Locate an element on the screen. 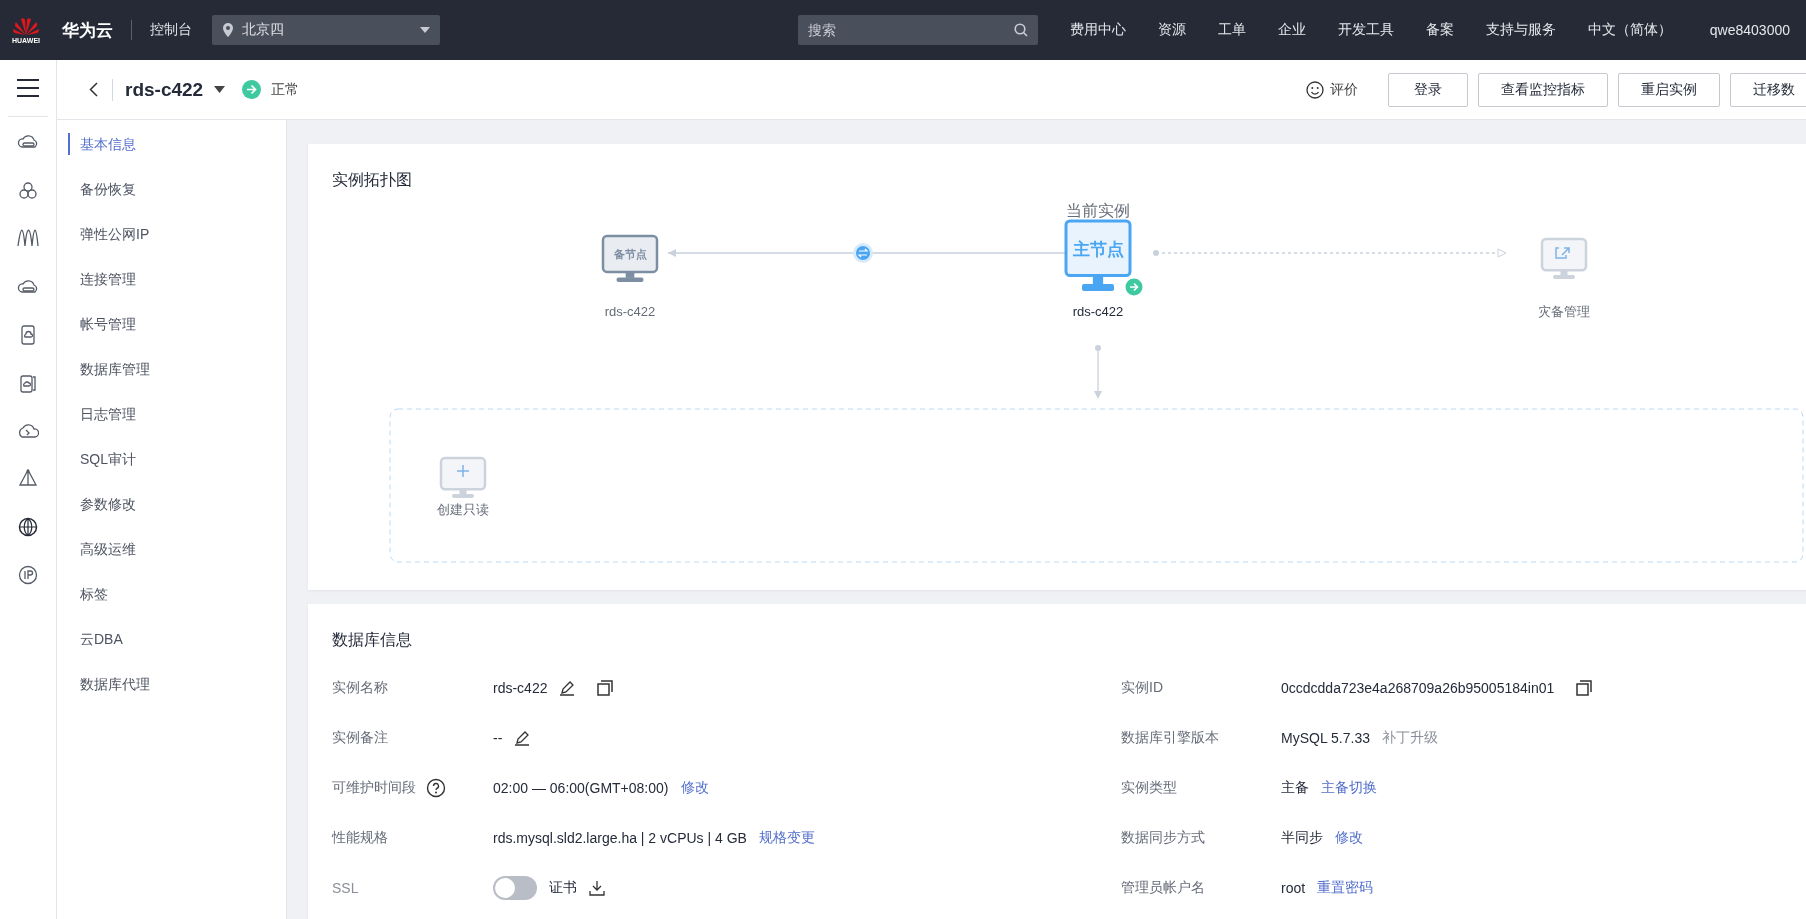 The height and width of the screenshot is (919, 1806). sidebar-item: 帐号管理 is located at coordinates (96, 324).